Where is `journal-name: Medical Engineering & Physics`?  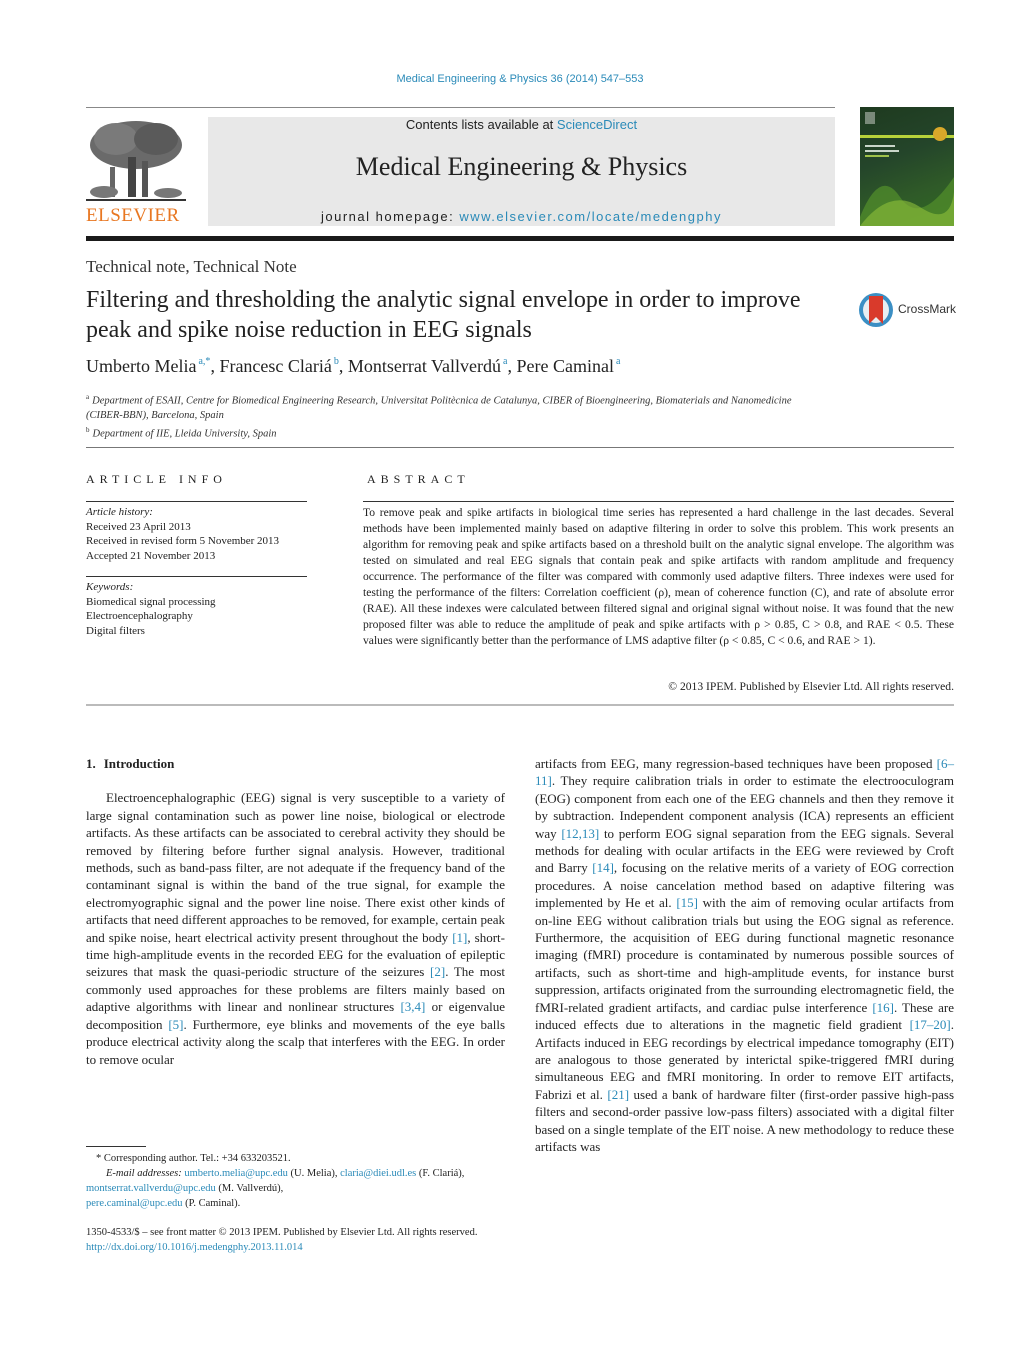 journal-name: Medical Engineering & Physics is located at coordinates (521, 166).